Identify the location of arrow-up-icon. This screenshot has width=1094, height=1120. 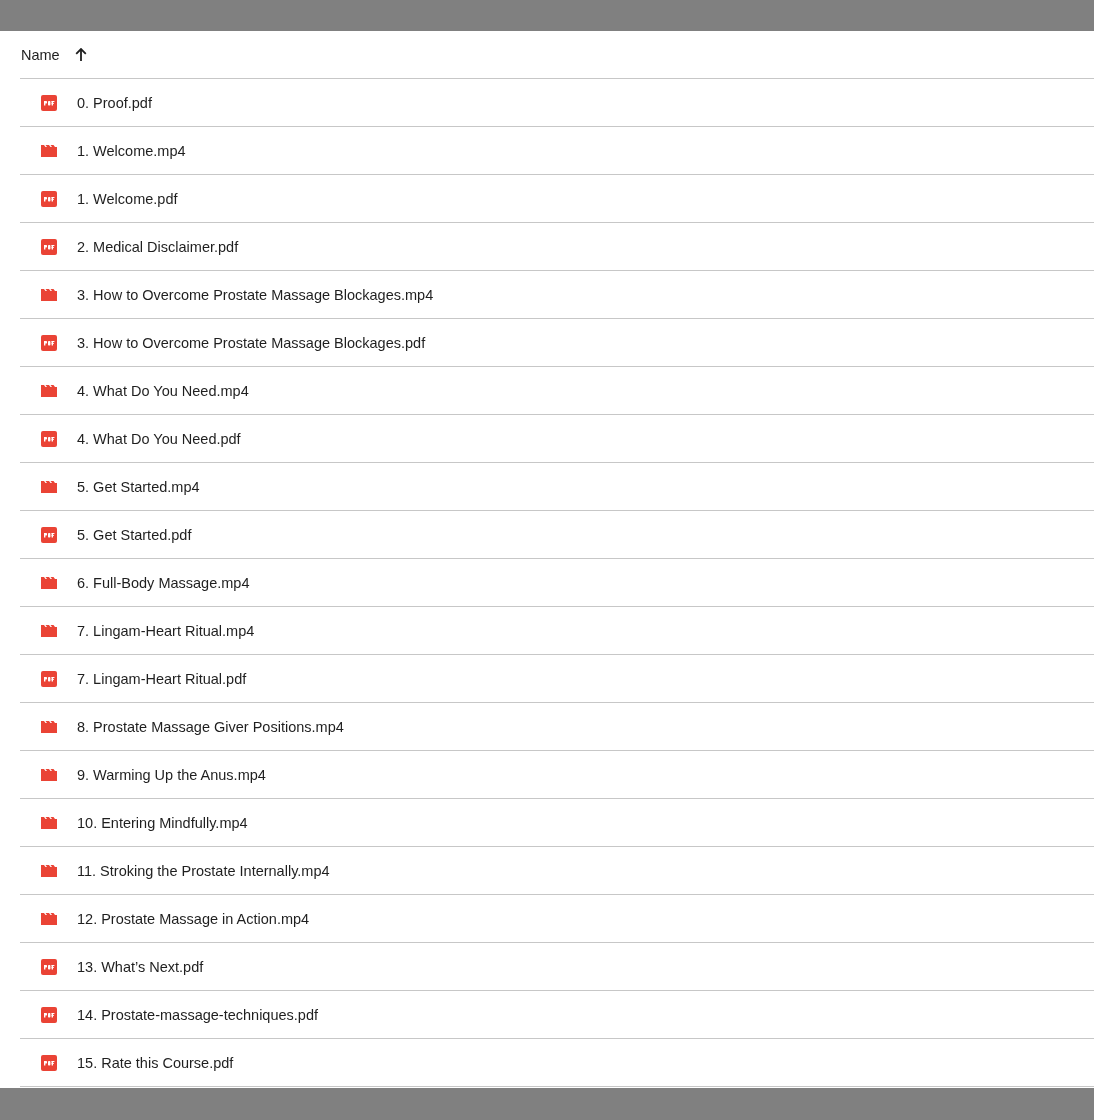
(80, 54).